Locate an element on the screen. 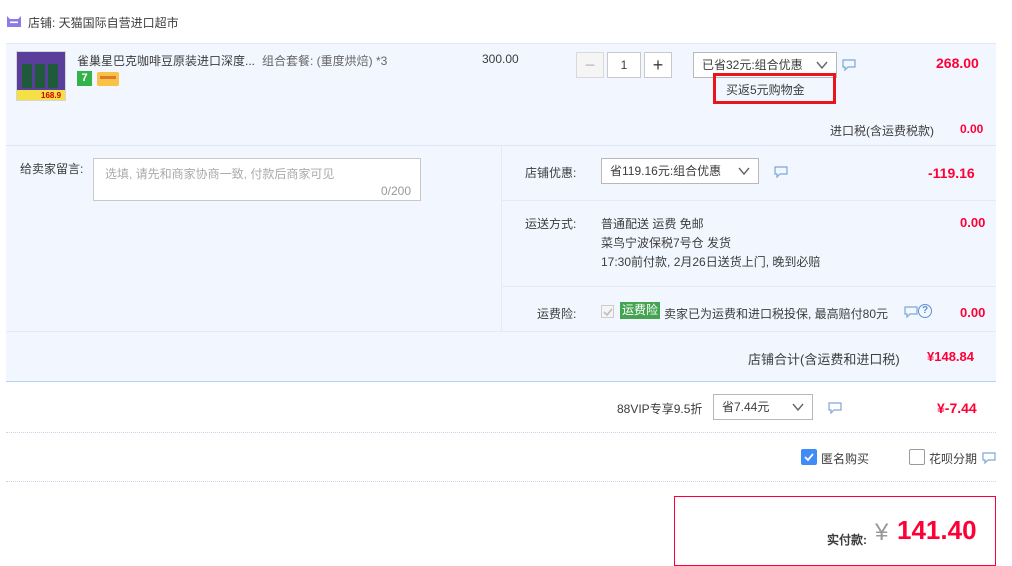 The width and height of the screenshot is (1012, 566). insurance-value: 0.00 is located at coordinates (973, 312).